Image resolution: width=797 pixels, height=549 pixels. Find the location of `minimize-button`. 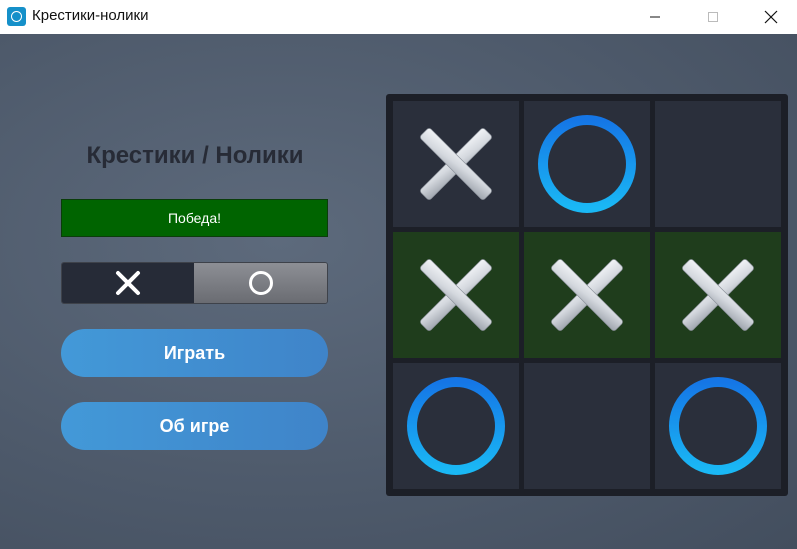

minimize-button is located at coordinates (655, 17).